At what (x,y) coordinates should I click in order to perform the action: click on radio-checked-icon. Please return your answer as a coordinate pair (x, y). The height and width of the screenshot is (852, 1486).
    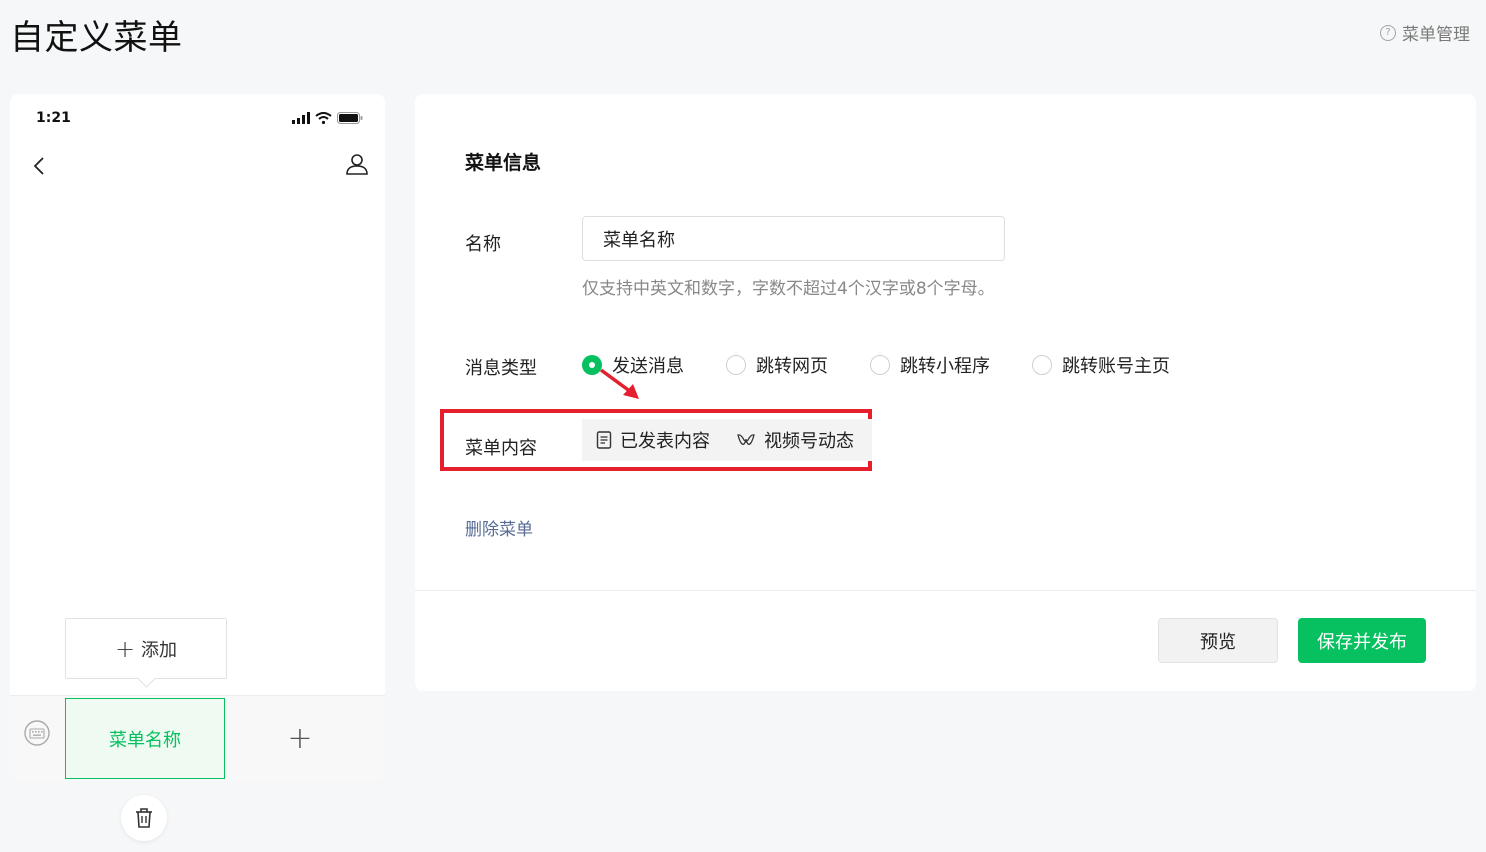
    Looking at the image, I should click on (592, 365).